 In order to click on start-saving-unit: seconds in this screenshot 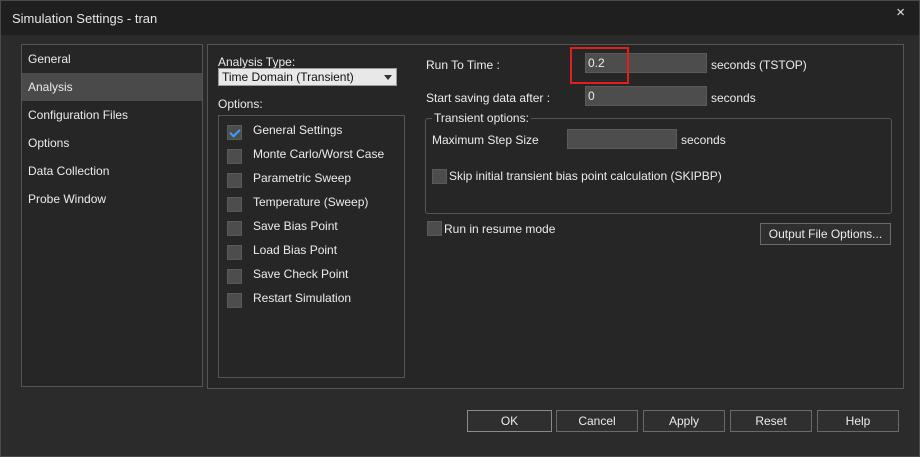, I will do `click(733, 98)`.